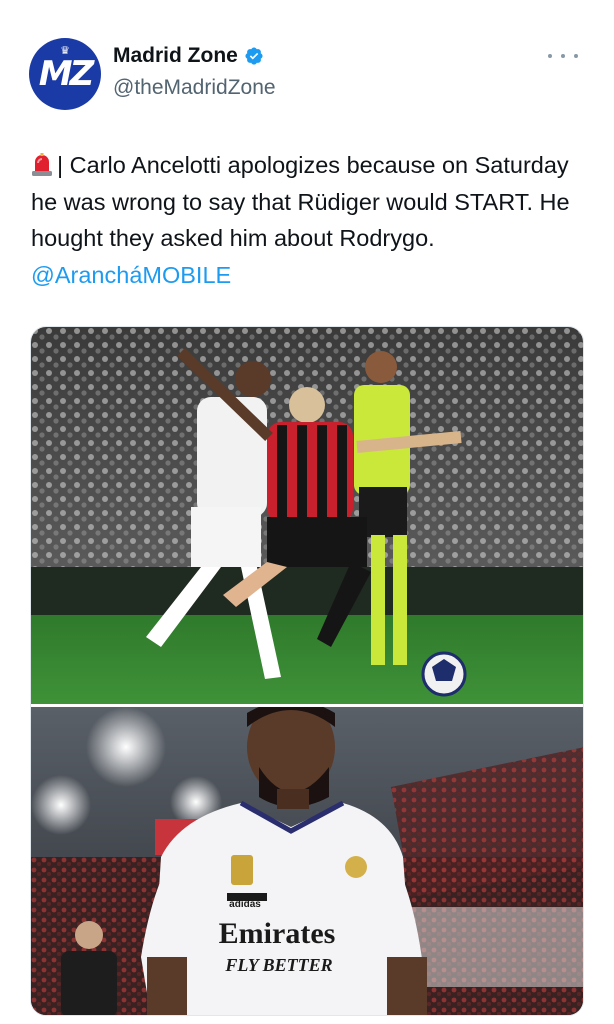 The height and width of the screenshot is (1024, 614). Describe the element at coordinates (131, 275) in the screenshot. I see `mention-link: @ArancháMOBILE` at that location.